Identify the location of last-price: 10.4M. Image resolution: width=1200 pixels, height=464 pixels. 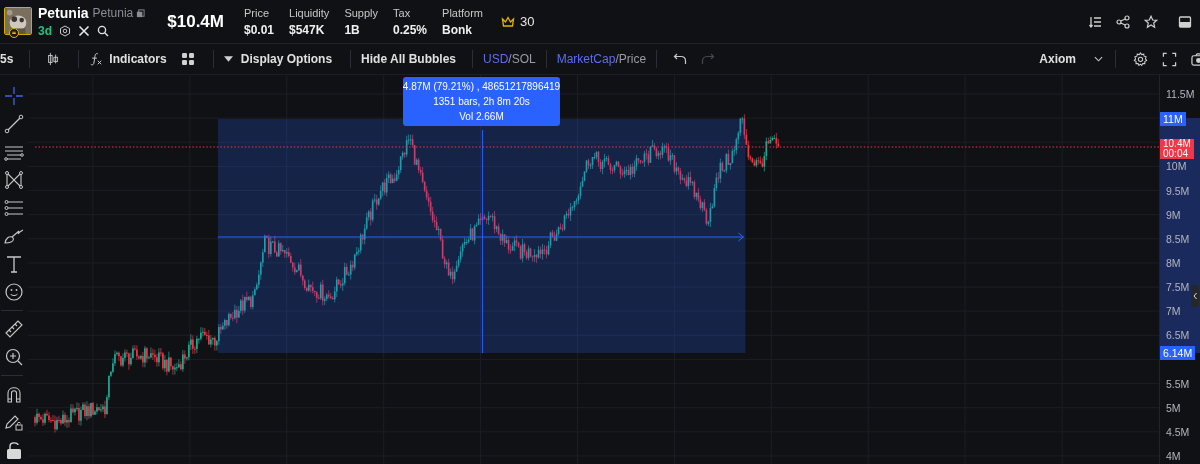
(1177, 144).